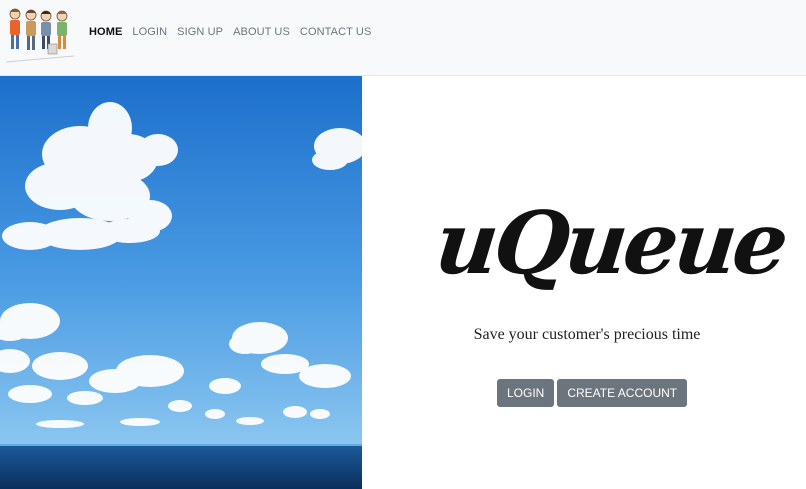  Describe the element at coordinates (261, 32) in the screenshot. I see `nav-about-us: ABOUT US` at that location.